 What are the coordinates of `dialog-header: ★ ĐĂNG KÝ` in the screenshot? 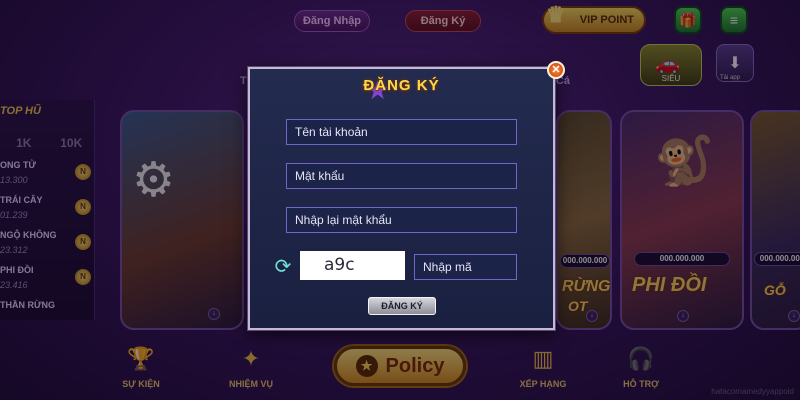 It's located at (401, 90).